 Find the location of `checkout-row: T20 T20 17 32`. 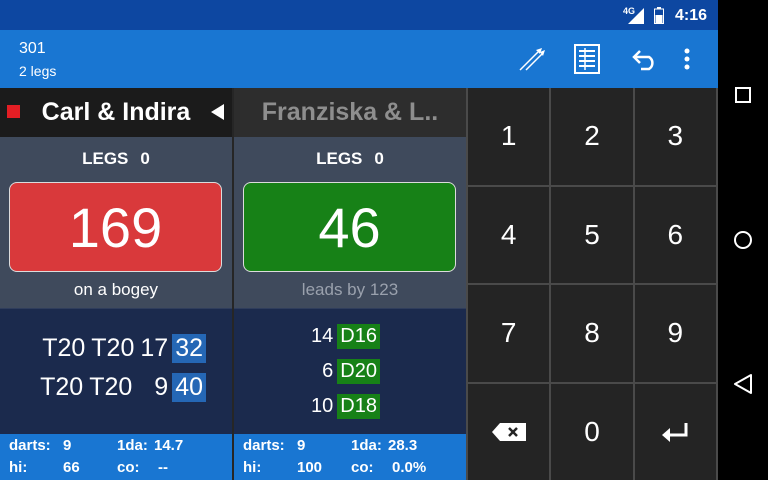

checkout-row: T20 T20 17 32 is located at coordinates (121, 348).